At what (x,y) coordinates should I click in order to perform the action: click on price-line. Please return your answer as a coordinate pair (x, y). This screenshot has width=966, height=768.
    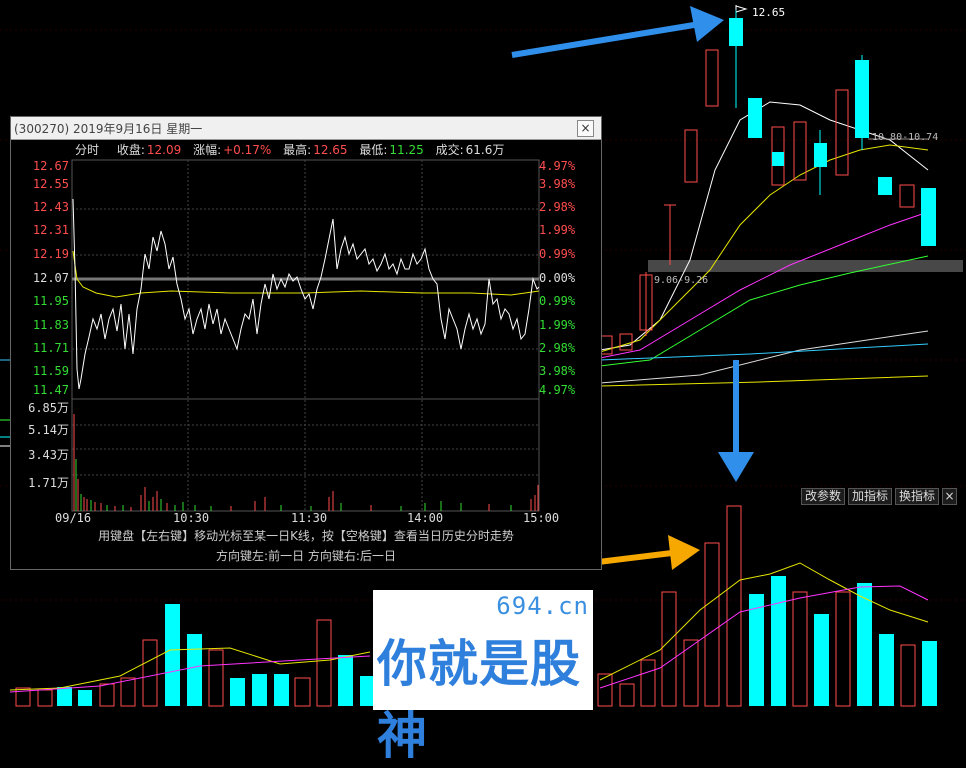
    Looking at the image, I should click on (306, 294).